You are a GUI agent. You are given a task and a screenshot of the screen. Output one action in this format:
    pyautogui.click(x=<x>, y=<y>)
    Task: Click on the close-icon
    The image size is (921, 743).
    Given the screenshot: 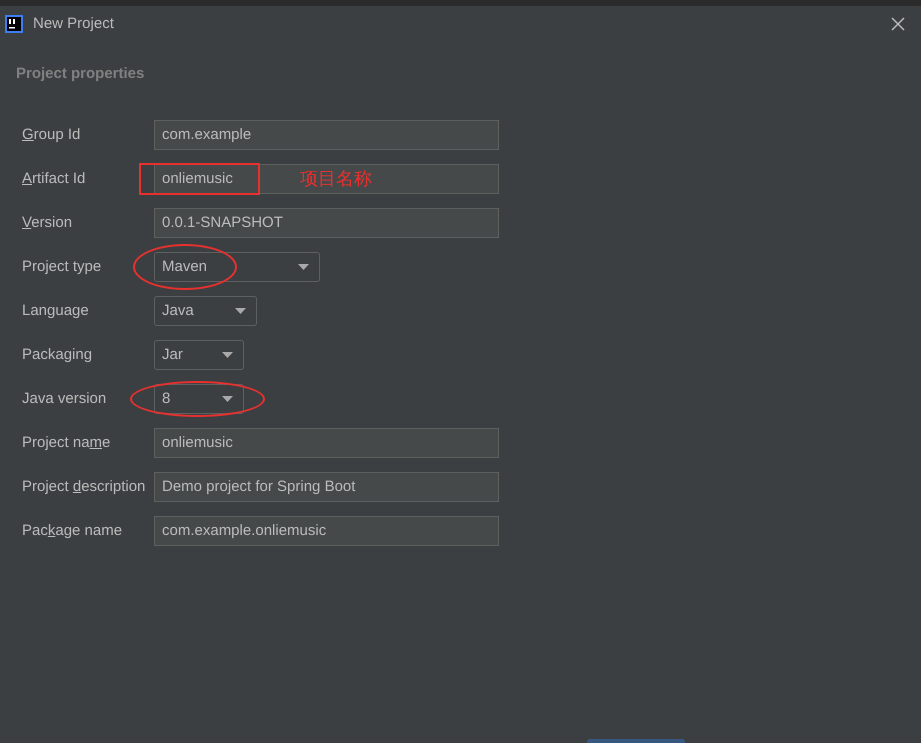 What is the action you would take?
    pyautogui.click(x=898, y=24)
    